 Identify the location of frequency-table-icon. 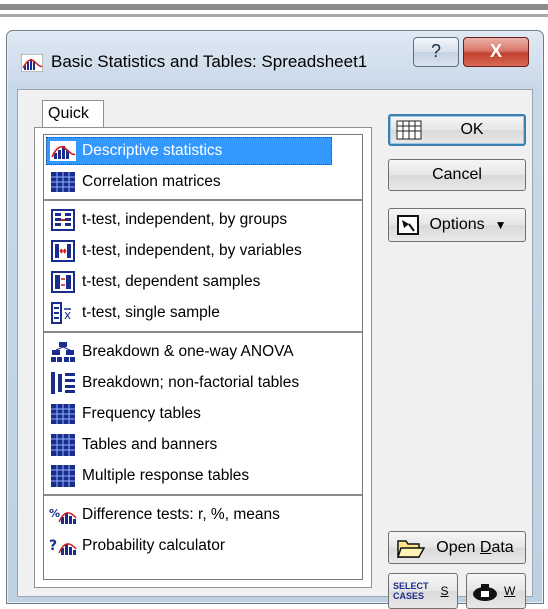
(63, 414).